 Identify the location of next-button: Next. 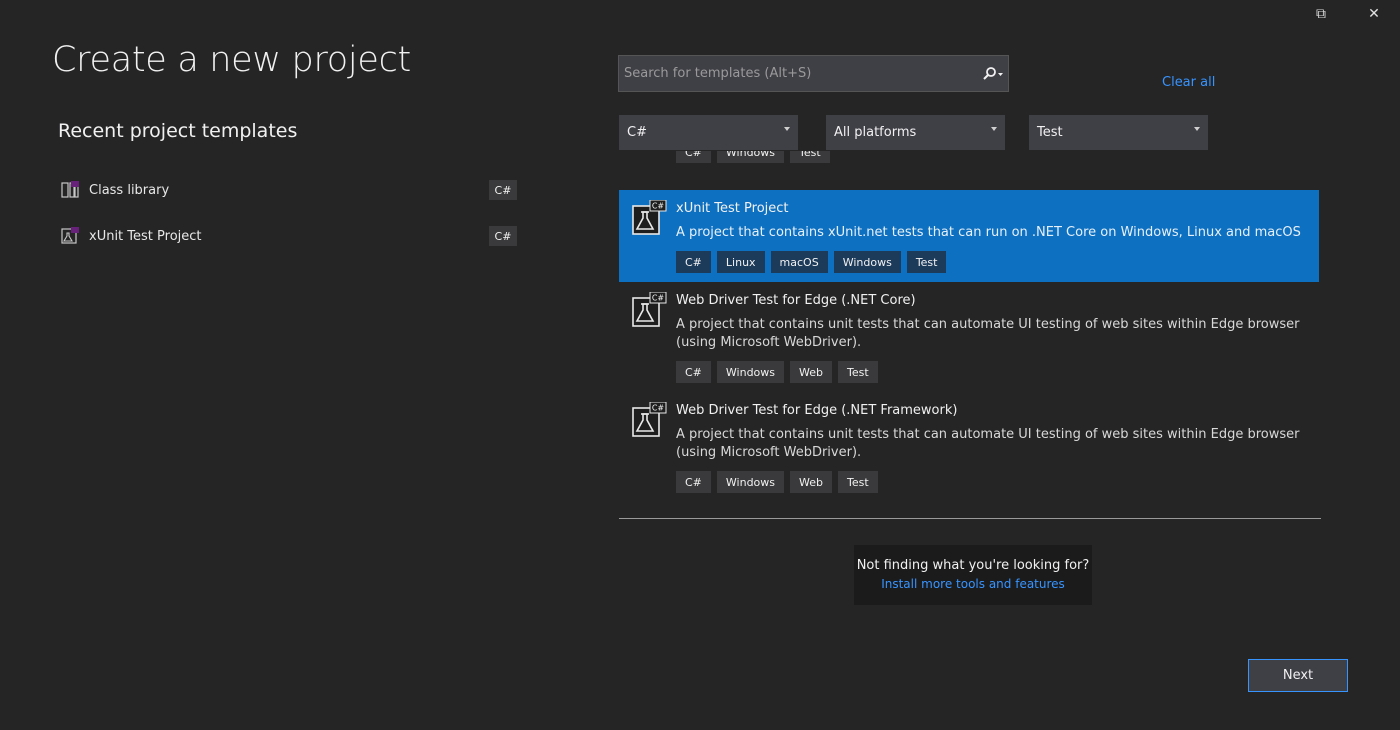
(1298, 675).